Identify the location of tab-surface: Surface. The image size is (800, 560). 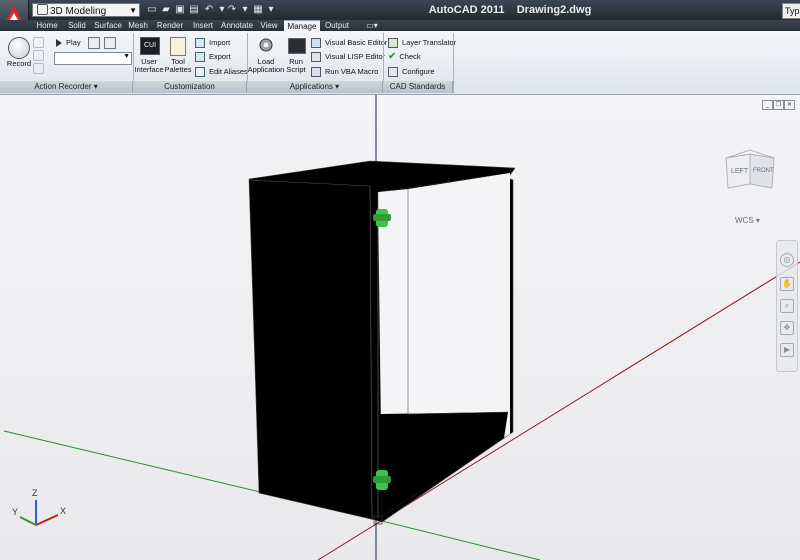
(108, 25).